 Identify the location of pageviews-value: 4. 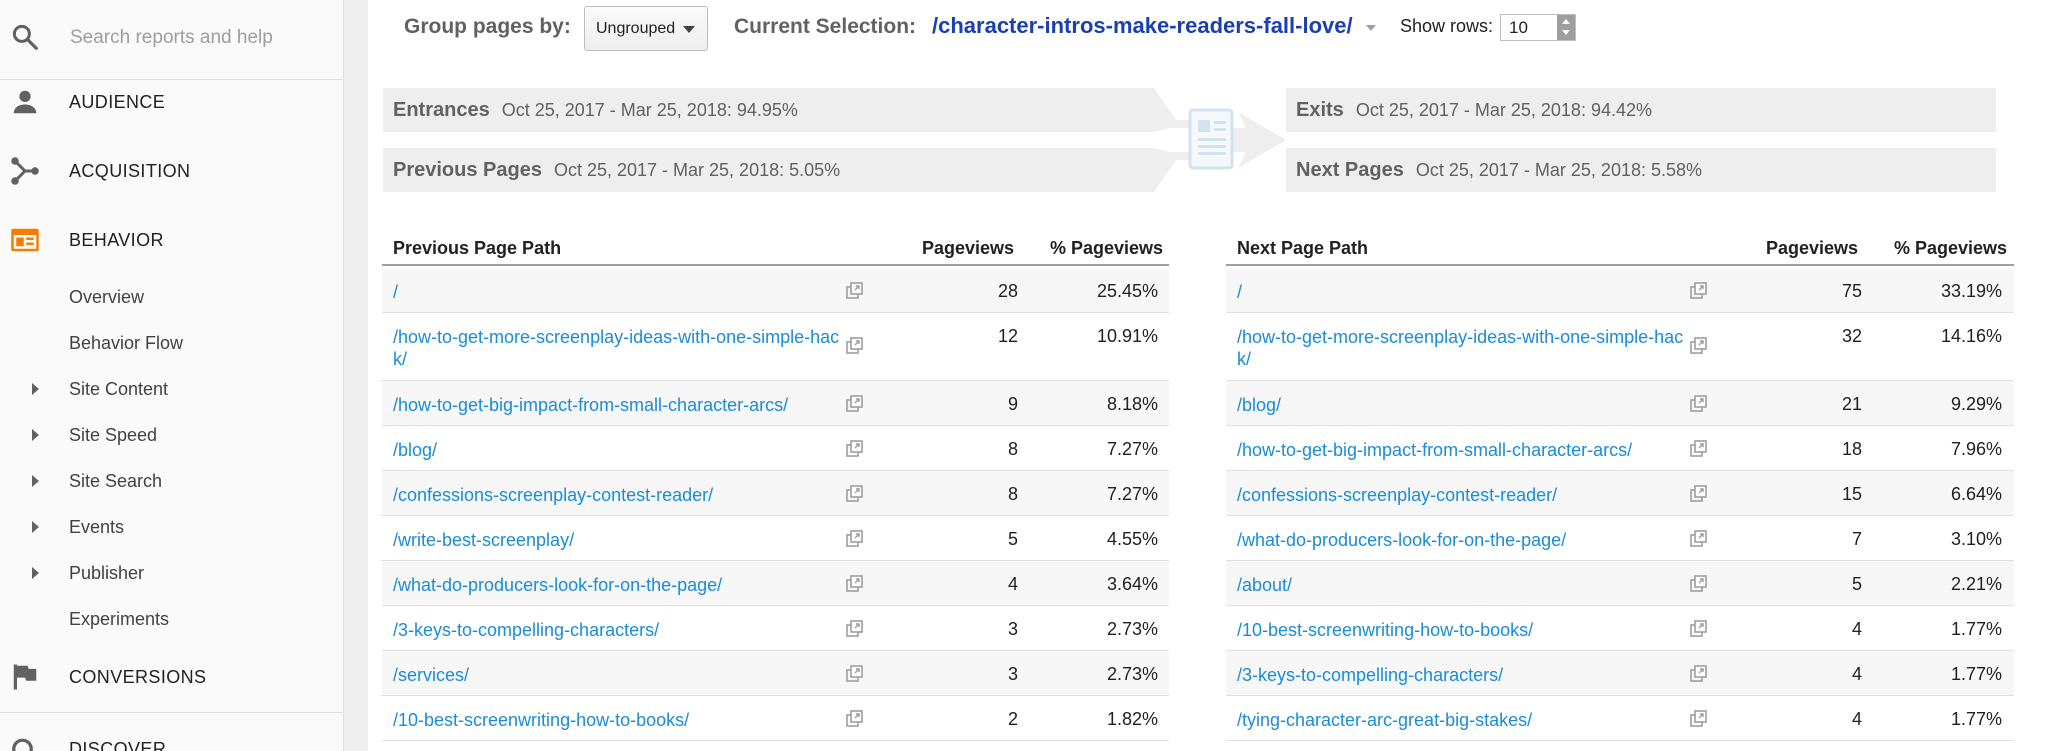
(1856, 674).